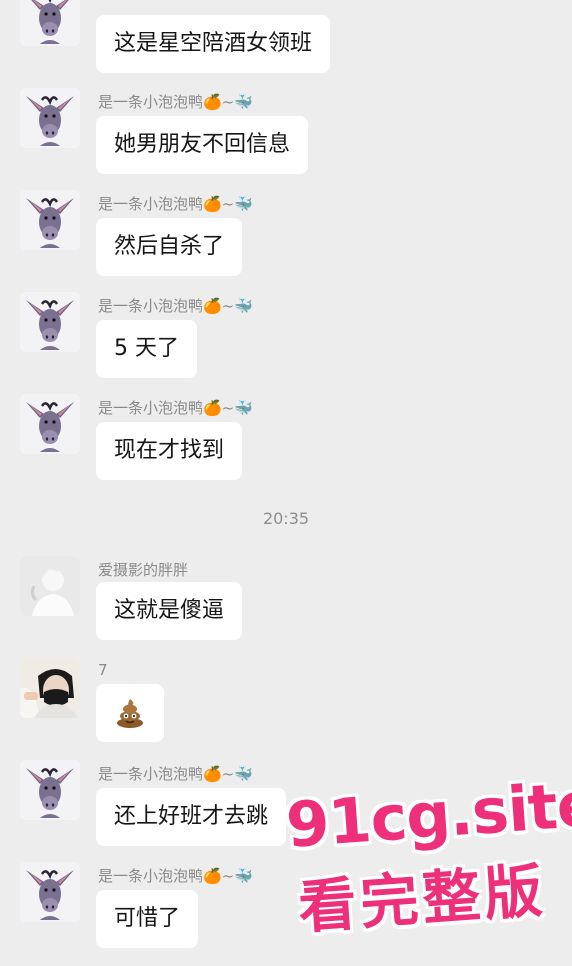 This screenshot has width=572, height=966. I want to click on message-text: 这就是傻逼, so click(169, 610).